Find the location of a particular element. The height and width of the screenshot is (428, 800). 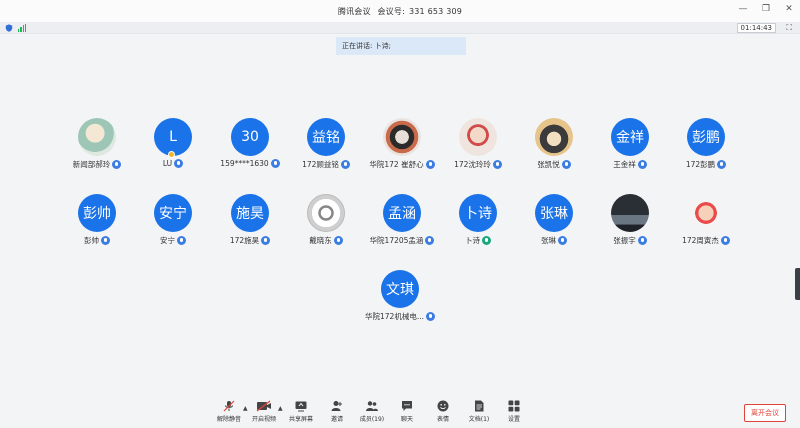

unmute-button: 解除静音 is located at coordinates (229, 413).